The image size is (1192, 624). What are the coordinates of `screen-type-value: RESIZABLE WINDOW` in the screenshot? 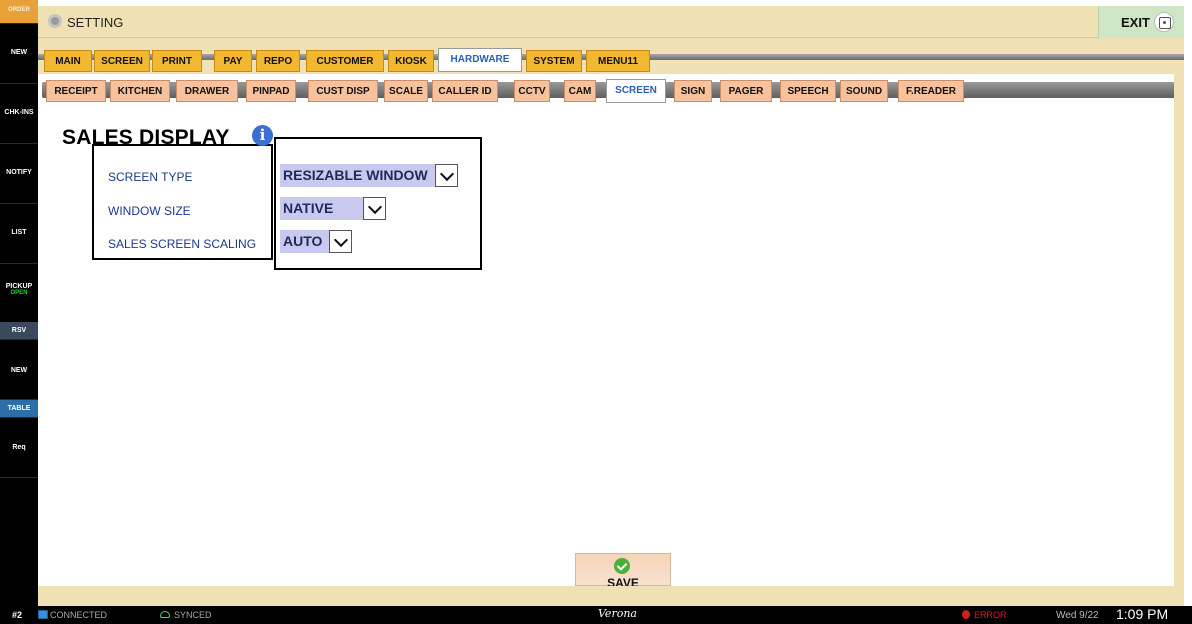 It's located at (355, 175).